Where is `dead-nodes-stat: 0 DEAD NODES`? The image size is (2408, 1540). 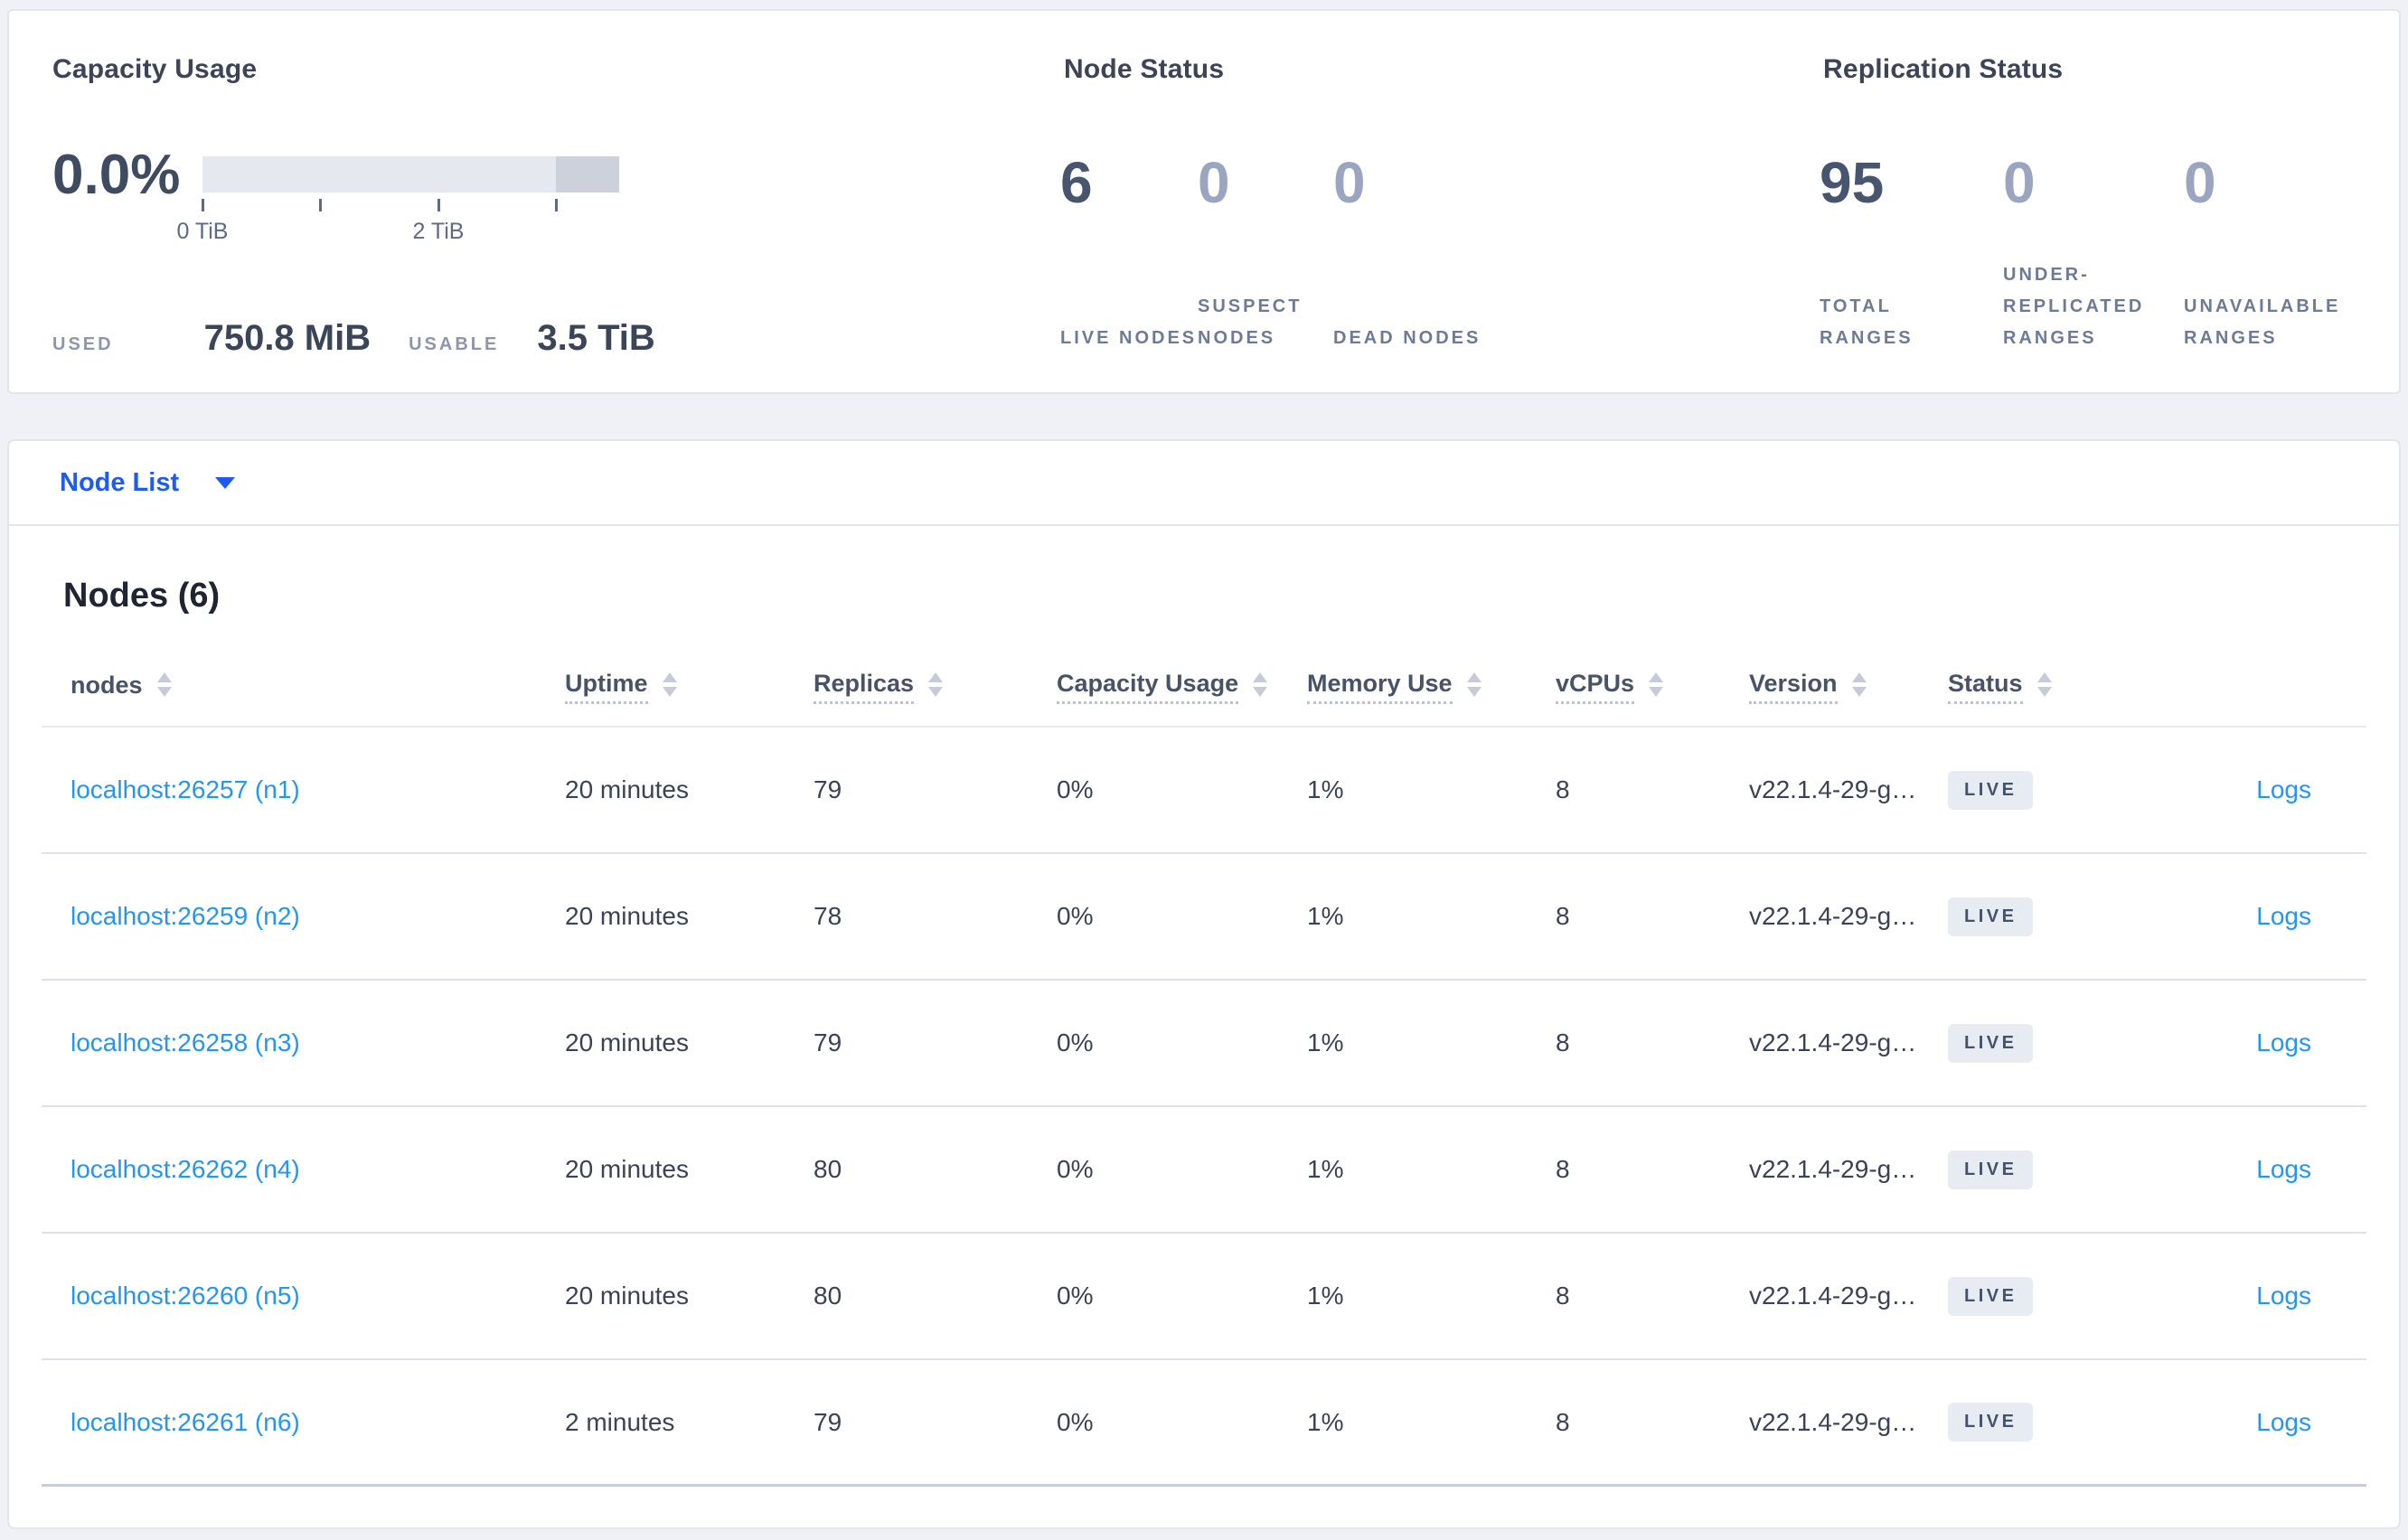 dead-nodes-stat: 0 DEAD NODES is located at coordinates (1410, 254).